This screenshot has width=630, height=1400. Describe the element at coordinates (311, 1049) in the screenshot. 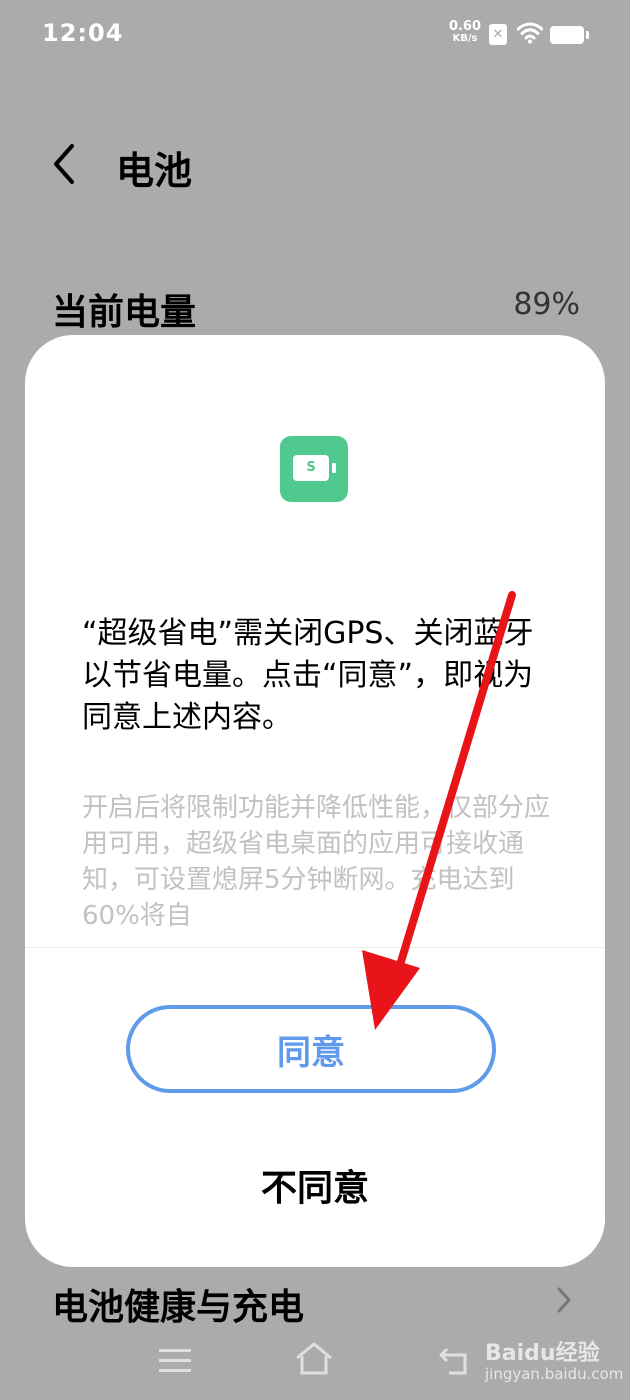

I see `agree-button: 同意` at that location.